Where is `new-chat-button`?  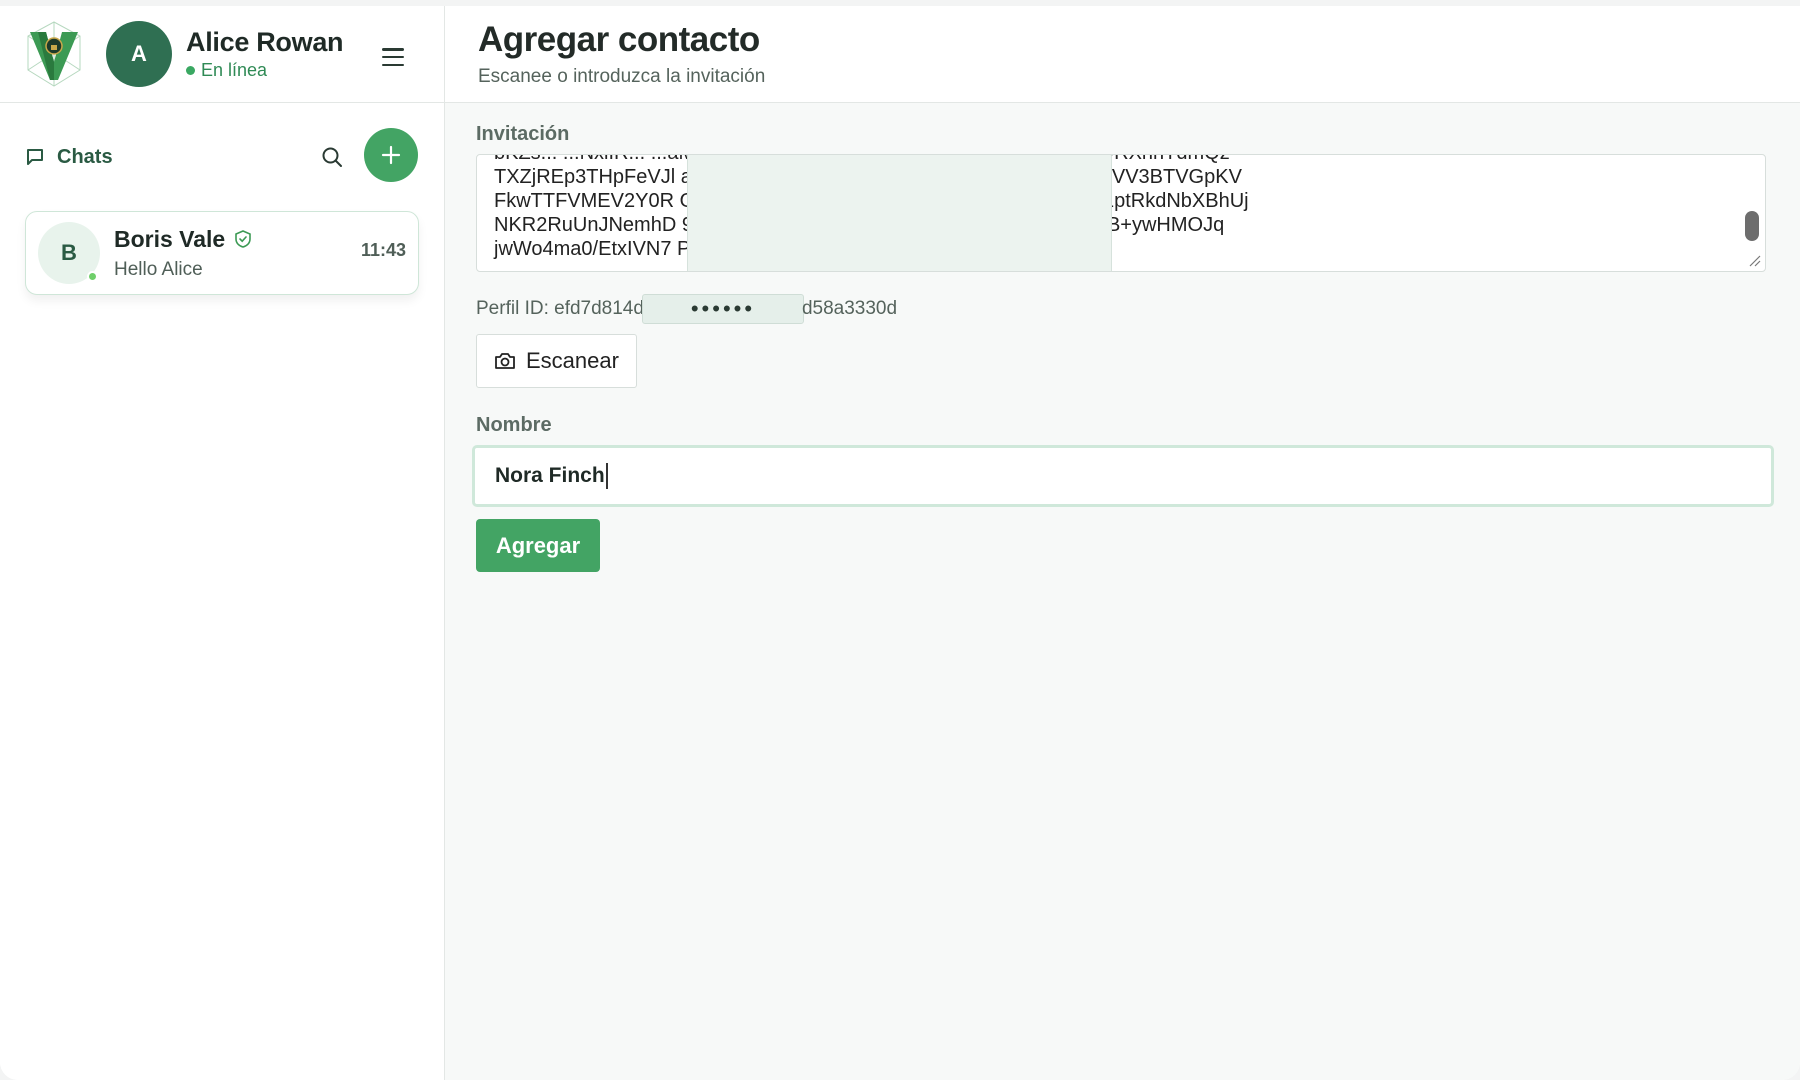
new-chat-button is located at coordinates (391, 155).